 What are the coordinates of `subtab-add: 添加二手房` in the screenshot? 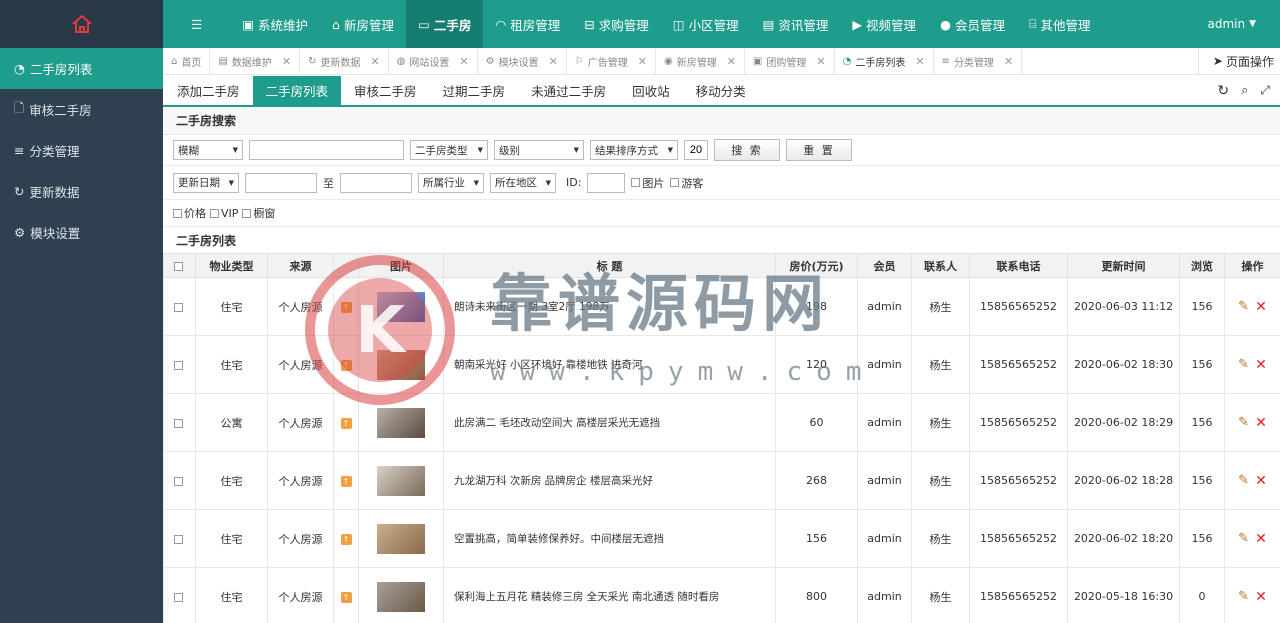 It's located at (208, 90).